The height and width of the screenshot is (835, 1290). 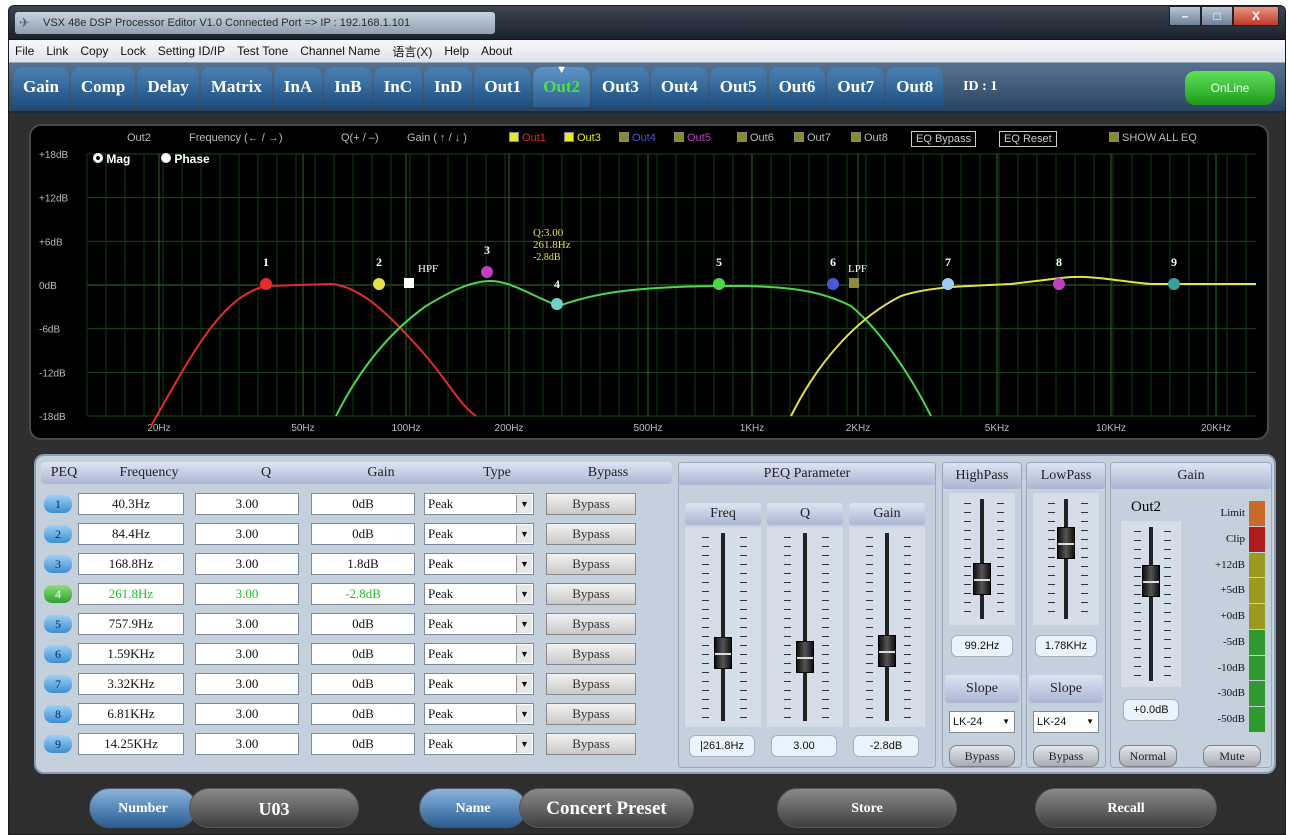 What do you see at coordinates (58, 654) in the screenshot?
I see `peq-band-button: 6` at bounding box center [58, 654].